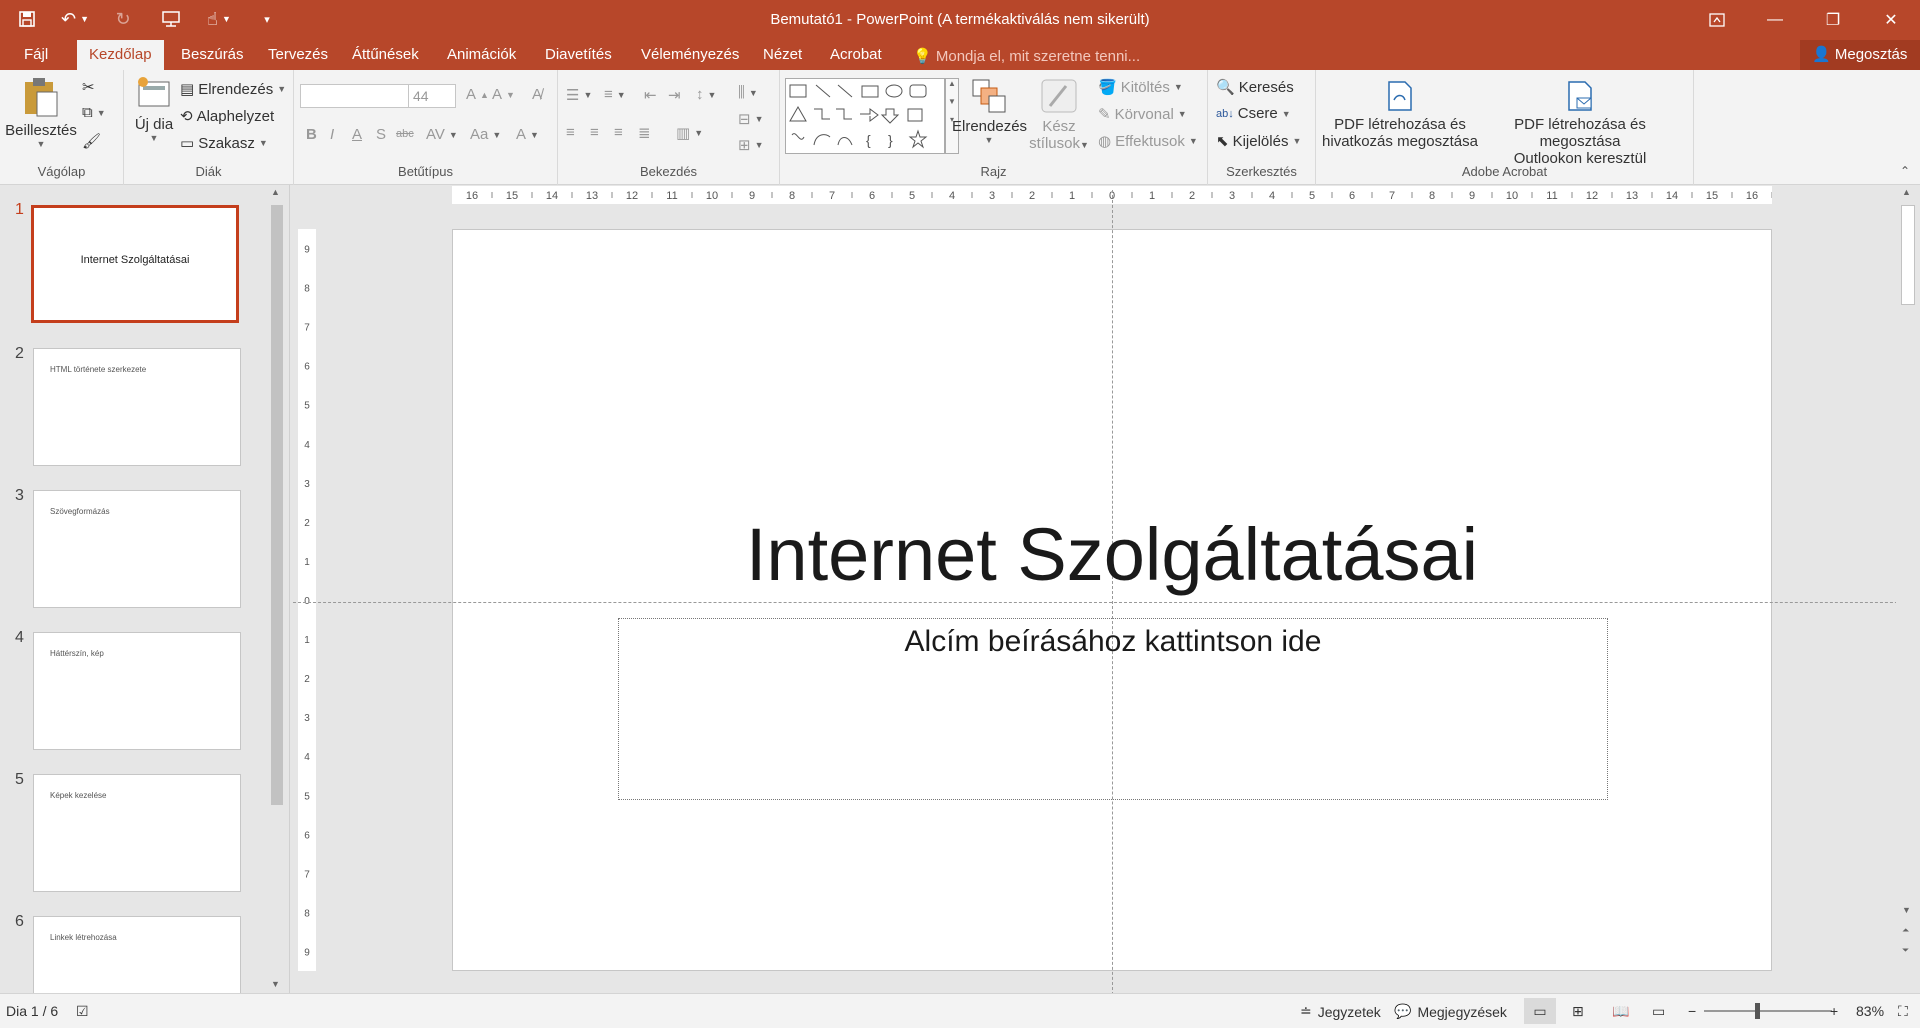  Describe the element at coordinates (36, 55) in the screenshot. I see `tab-file: Fájl` at that location.